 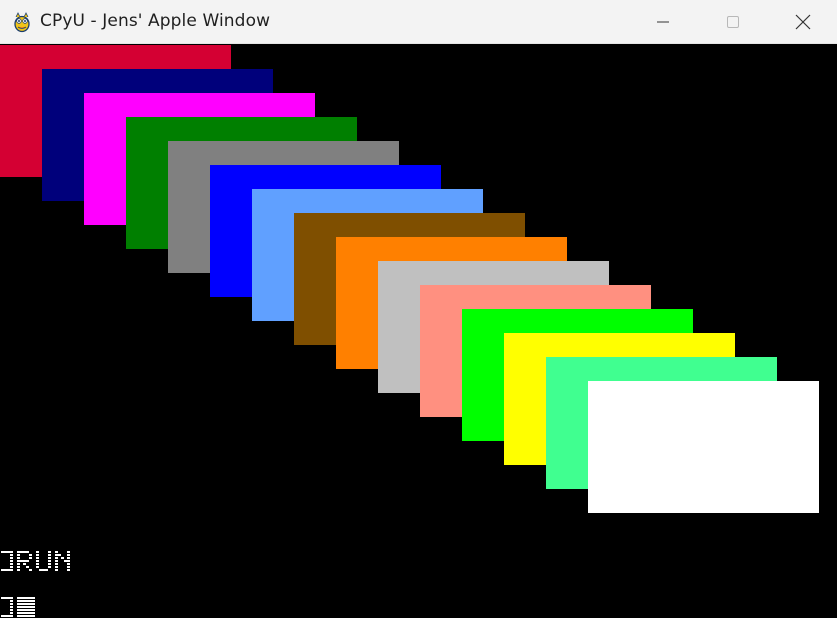 I want to click on terminal-cursor-line, so click(x=18, y=607).